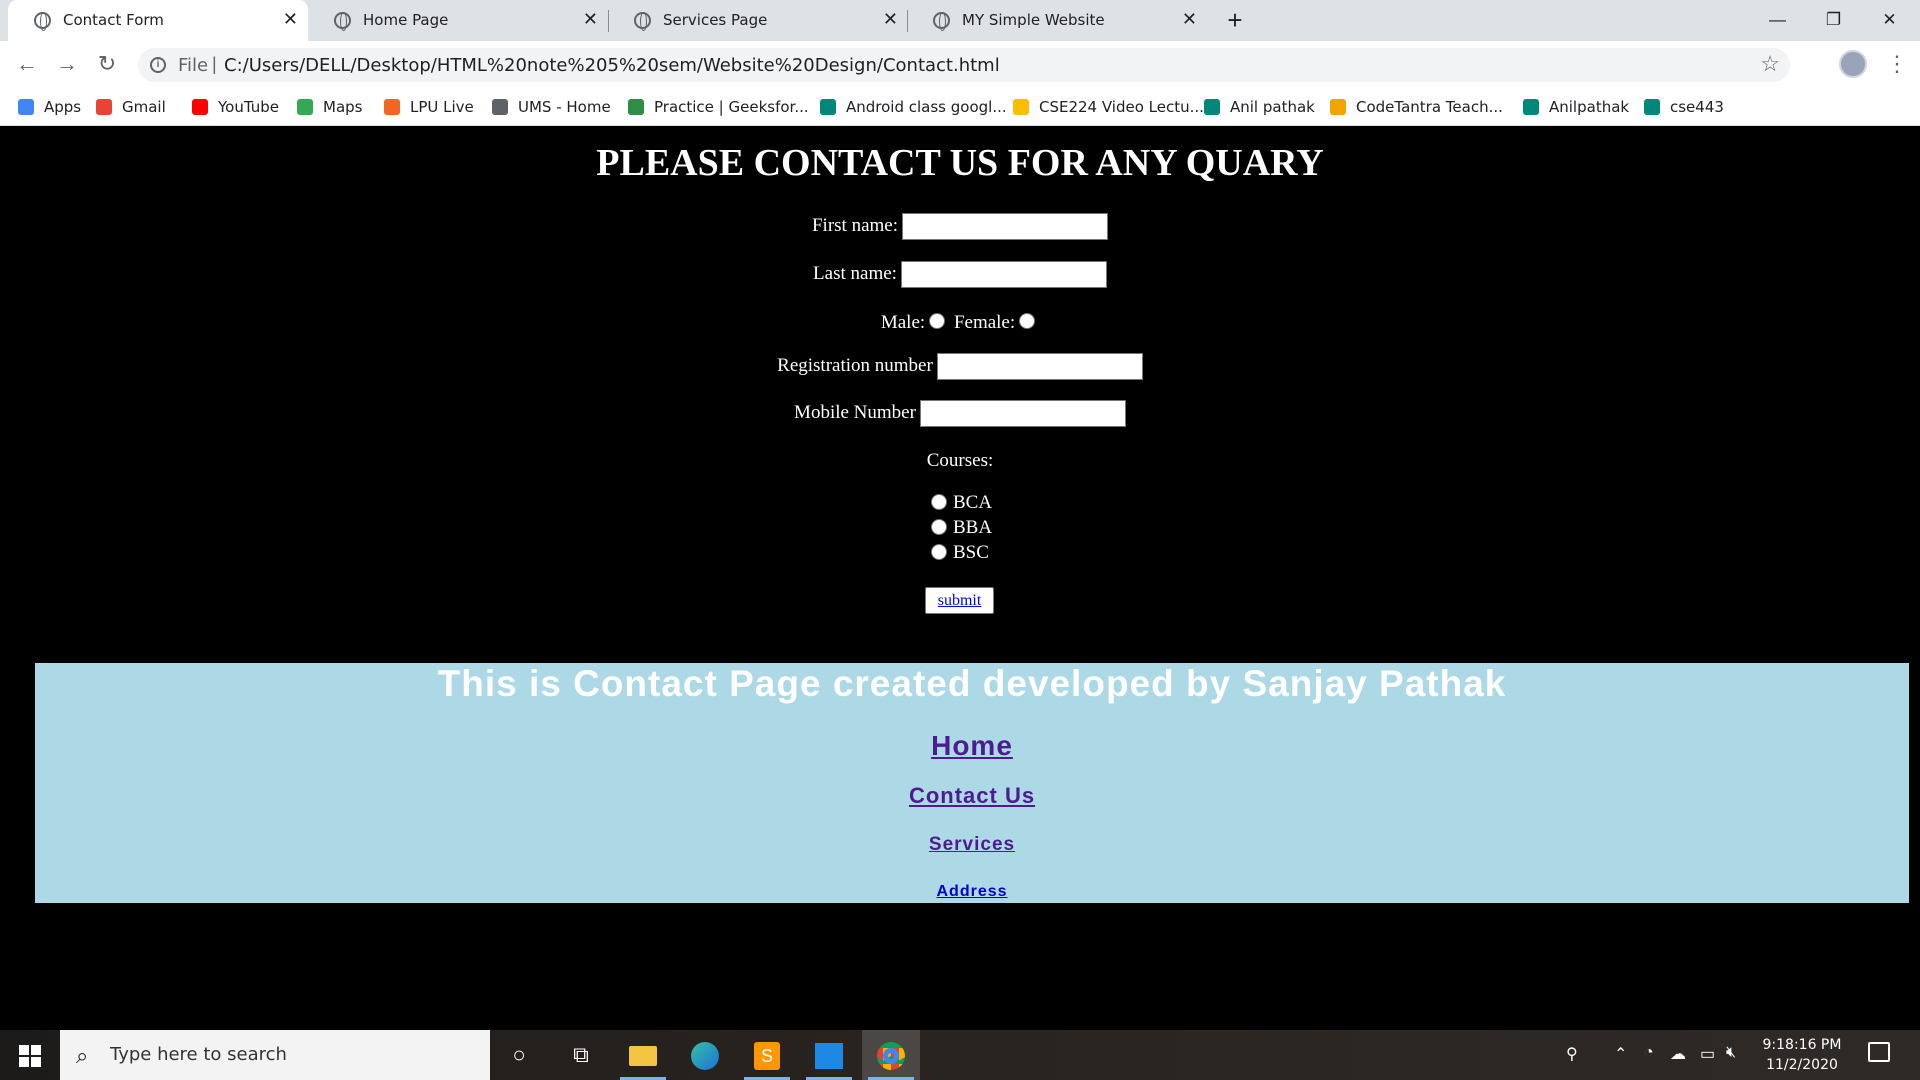 The height and width of the screenshot is (1080, 1920). I want to click on back-button: ←, so click(27, 64).